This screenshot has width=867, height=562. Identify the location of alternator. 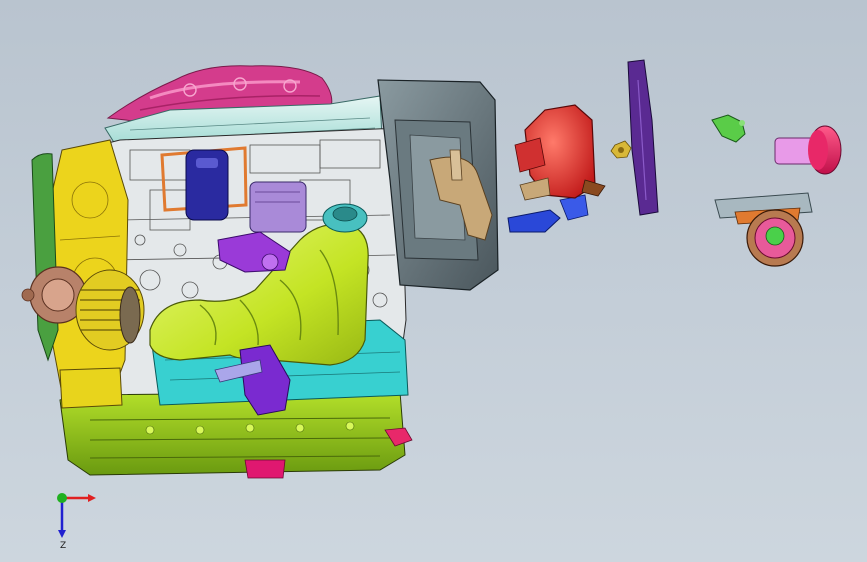
(110, 310).